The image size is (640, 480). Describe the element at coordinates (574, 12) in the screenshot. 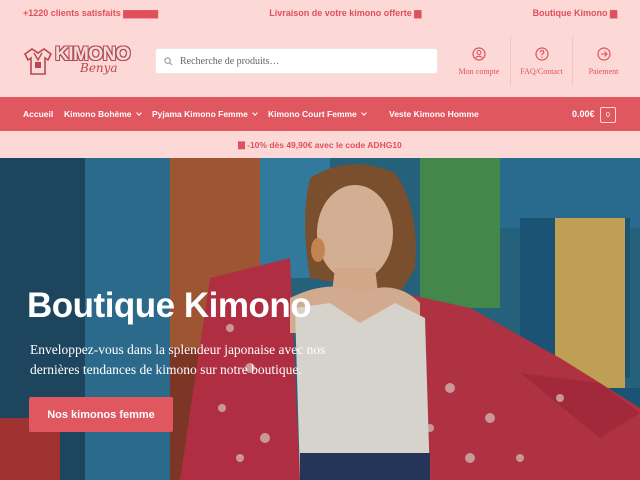

I see `shop-name-text: Boutique Kimono ▆` at that location.